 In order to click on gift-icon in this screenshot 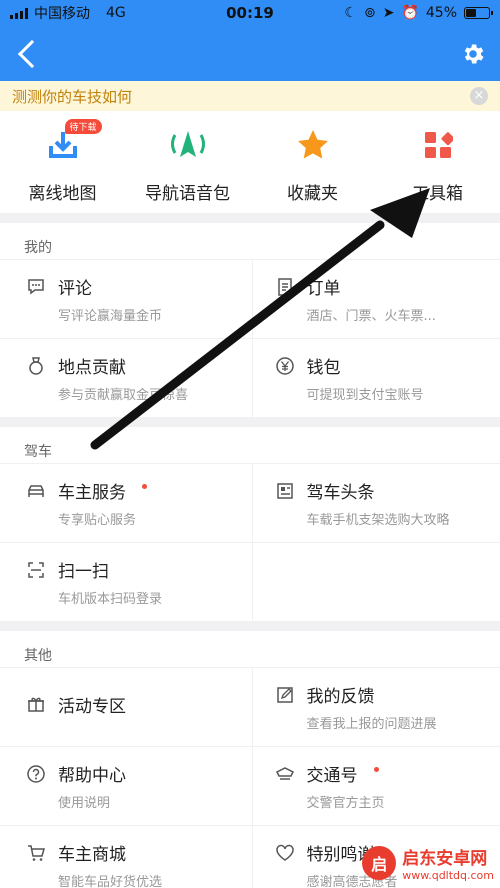, I will do `click(36, 704)`.